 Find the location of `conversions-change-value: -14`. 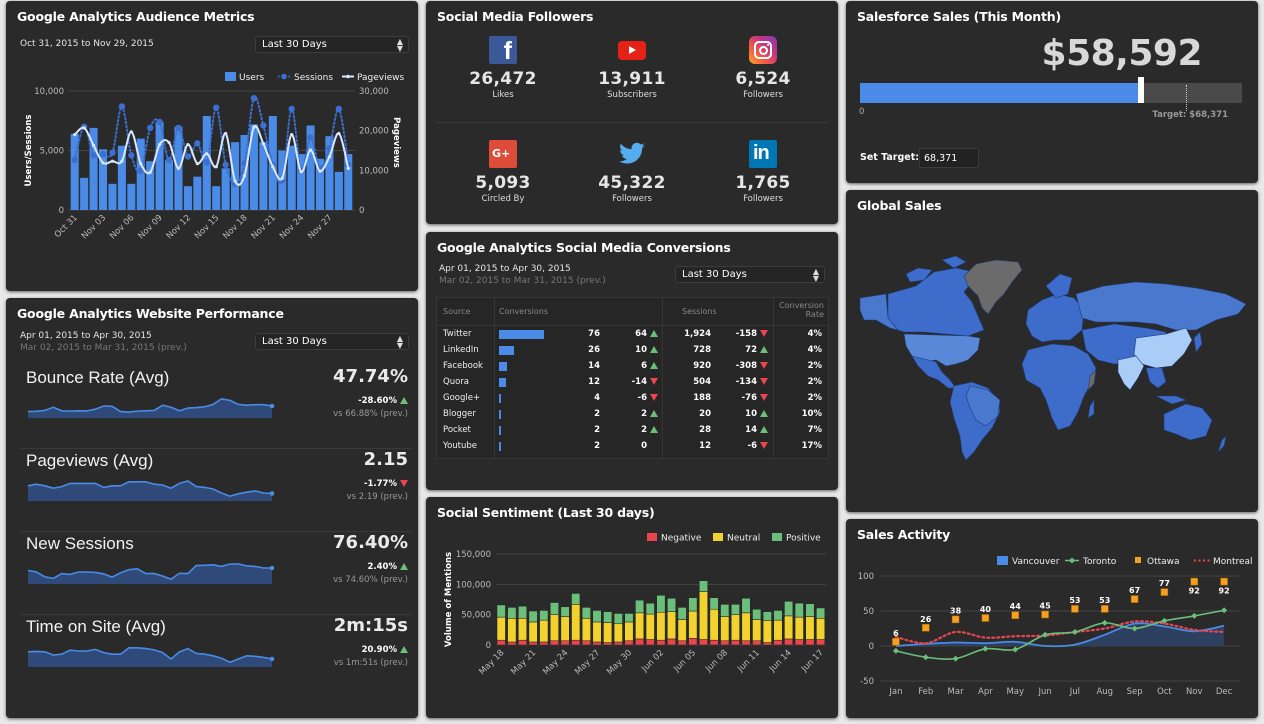

conversions-change-value: -14 is located at coordinates (639, 382).